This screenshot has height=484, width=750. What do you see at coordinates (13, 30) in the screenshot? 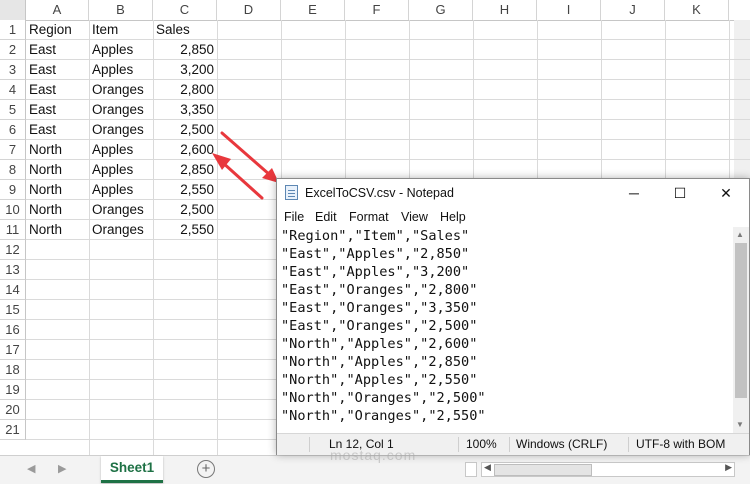
I see `row-header: 1` at bounding box center [13, 30].